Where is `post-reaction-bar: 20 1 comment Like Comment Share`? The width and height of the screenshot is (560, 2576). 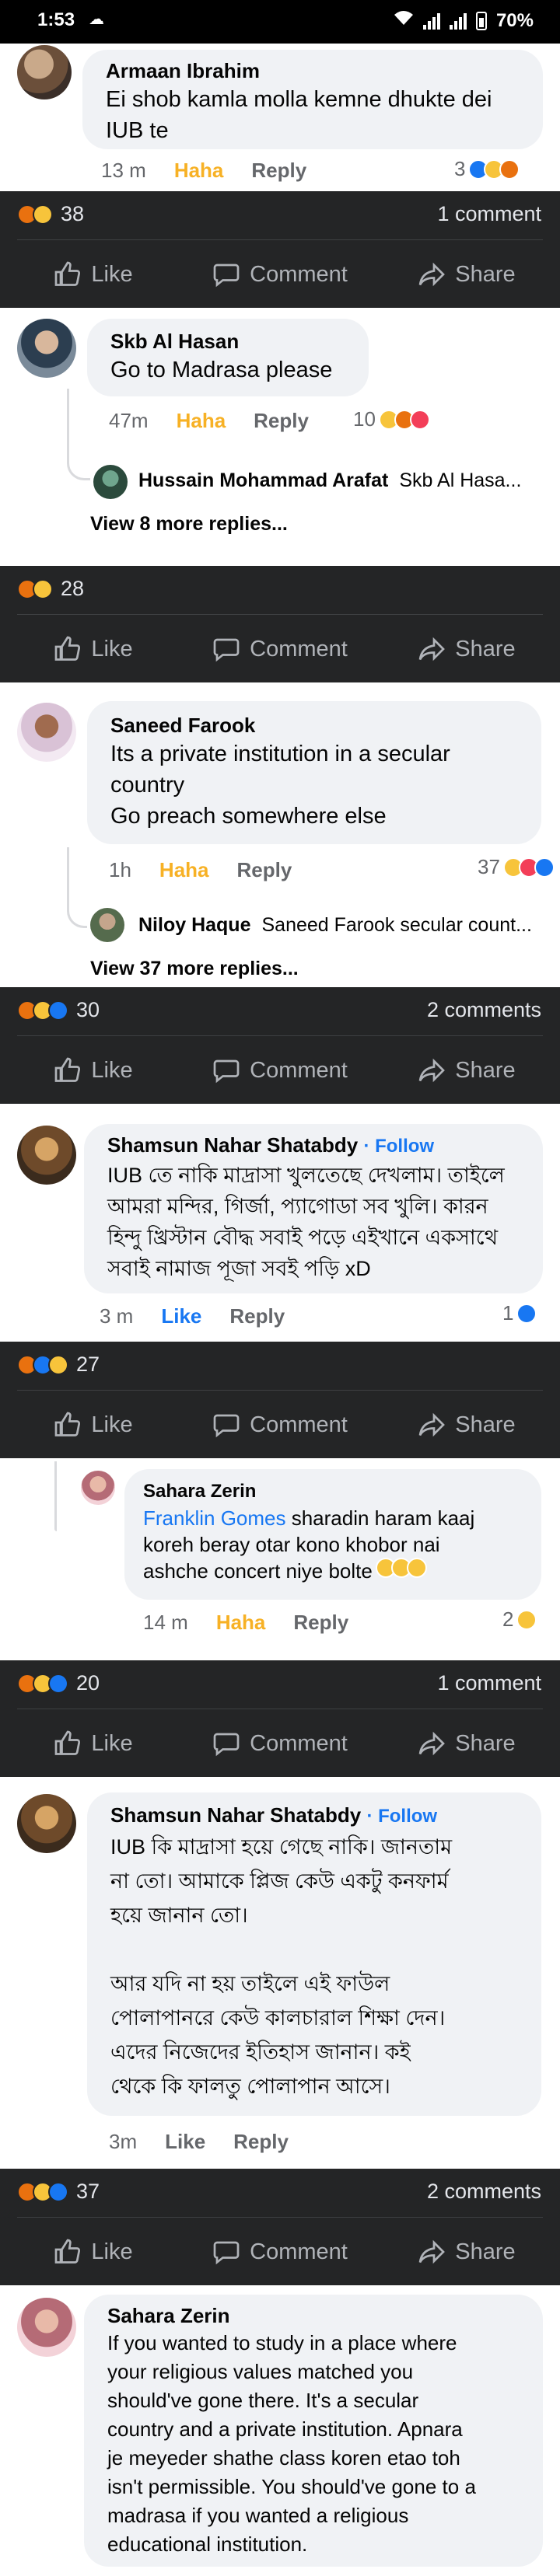 post-reaction-bar: 20 1 comment Like Comment Share is located at coordinates (280, 1719).